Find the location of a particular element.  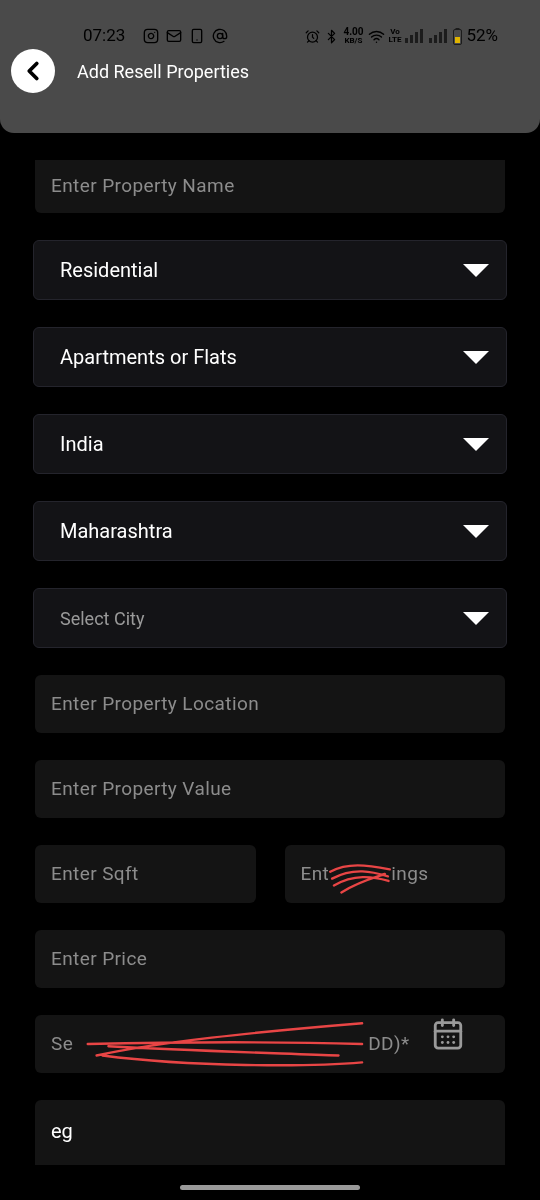

dropdown-value: India is located at coordinates (82, 444).